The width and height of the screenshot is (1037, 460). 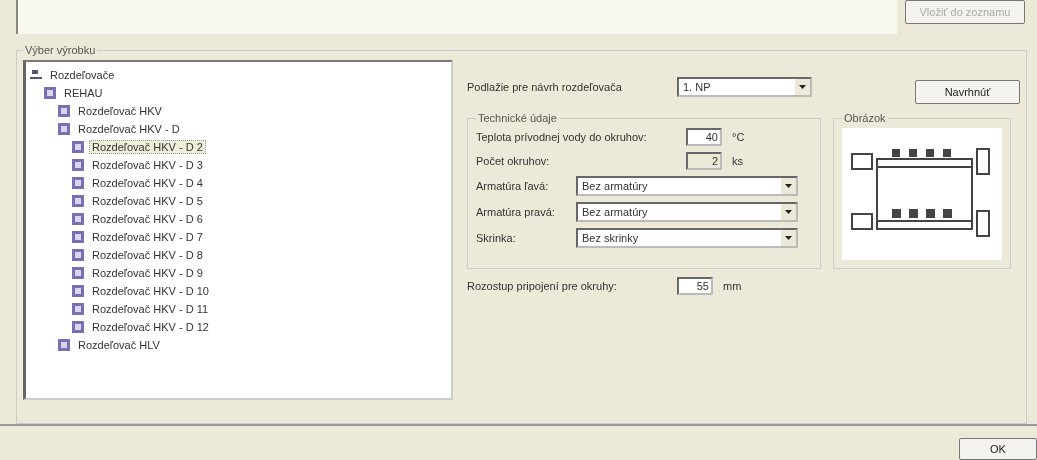 I want to click on tree-item: Rozdeľovač HKV - D 11, so click(x=150, y=309).